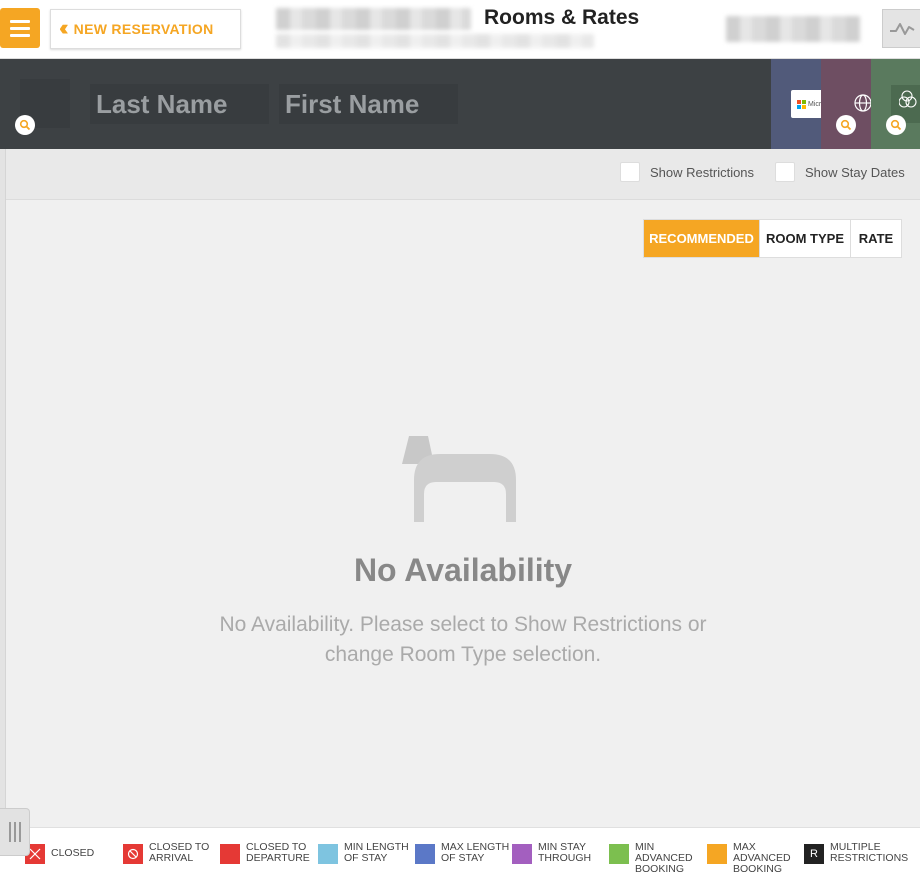 This screenshot has width=920, height=874. I want to click on max-adv-booking-swatch, so click(717, 854).